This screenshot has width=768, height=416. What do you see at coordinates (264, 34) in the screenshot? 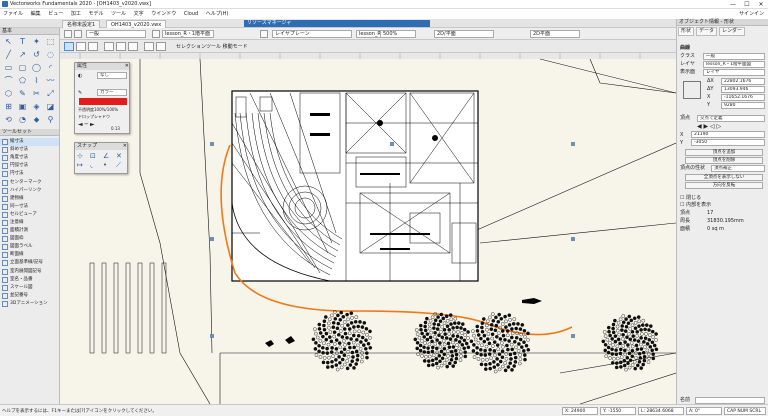
I see `class-options-icon` at bounding box center [264, 34].